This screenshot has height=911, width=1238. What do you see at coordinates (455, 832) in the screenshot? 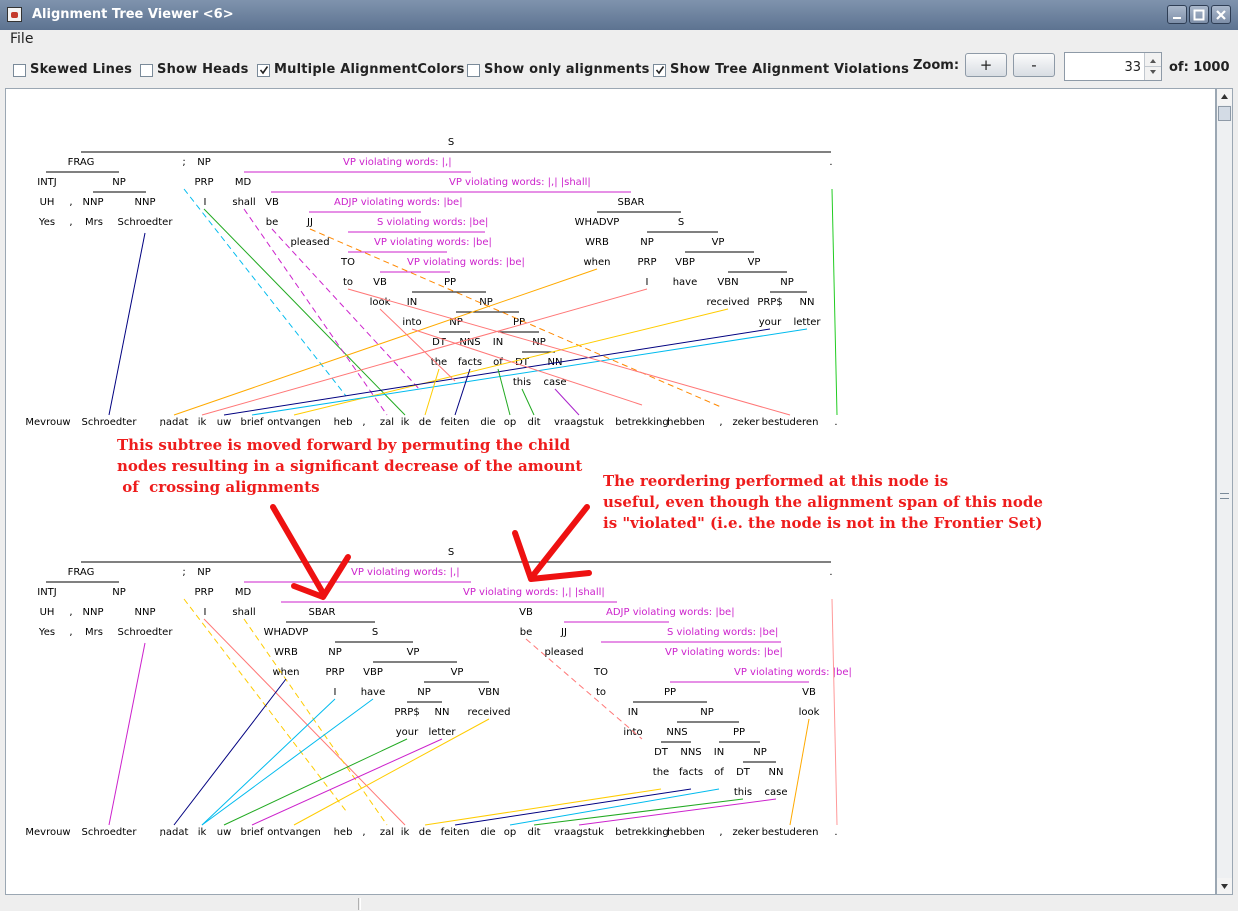
I see `target-word: feiten` at bounding box center [455, 832].